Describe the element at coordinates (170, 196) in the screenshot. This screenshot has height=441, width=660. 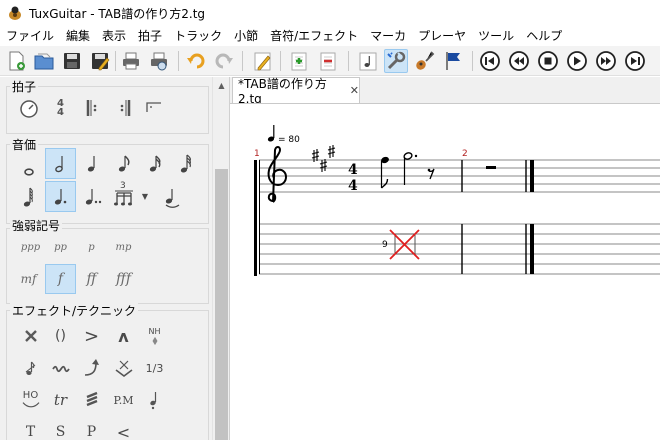
I see `tied-note-icon` at that location.